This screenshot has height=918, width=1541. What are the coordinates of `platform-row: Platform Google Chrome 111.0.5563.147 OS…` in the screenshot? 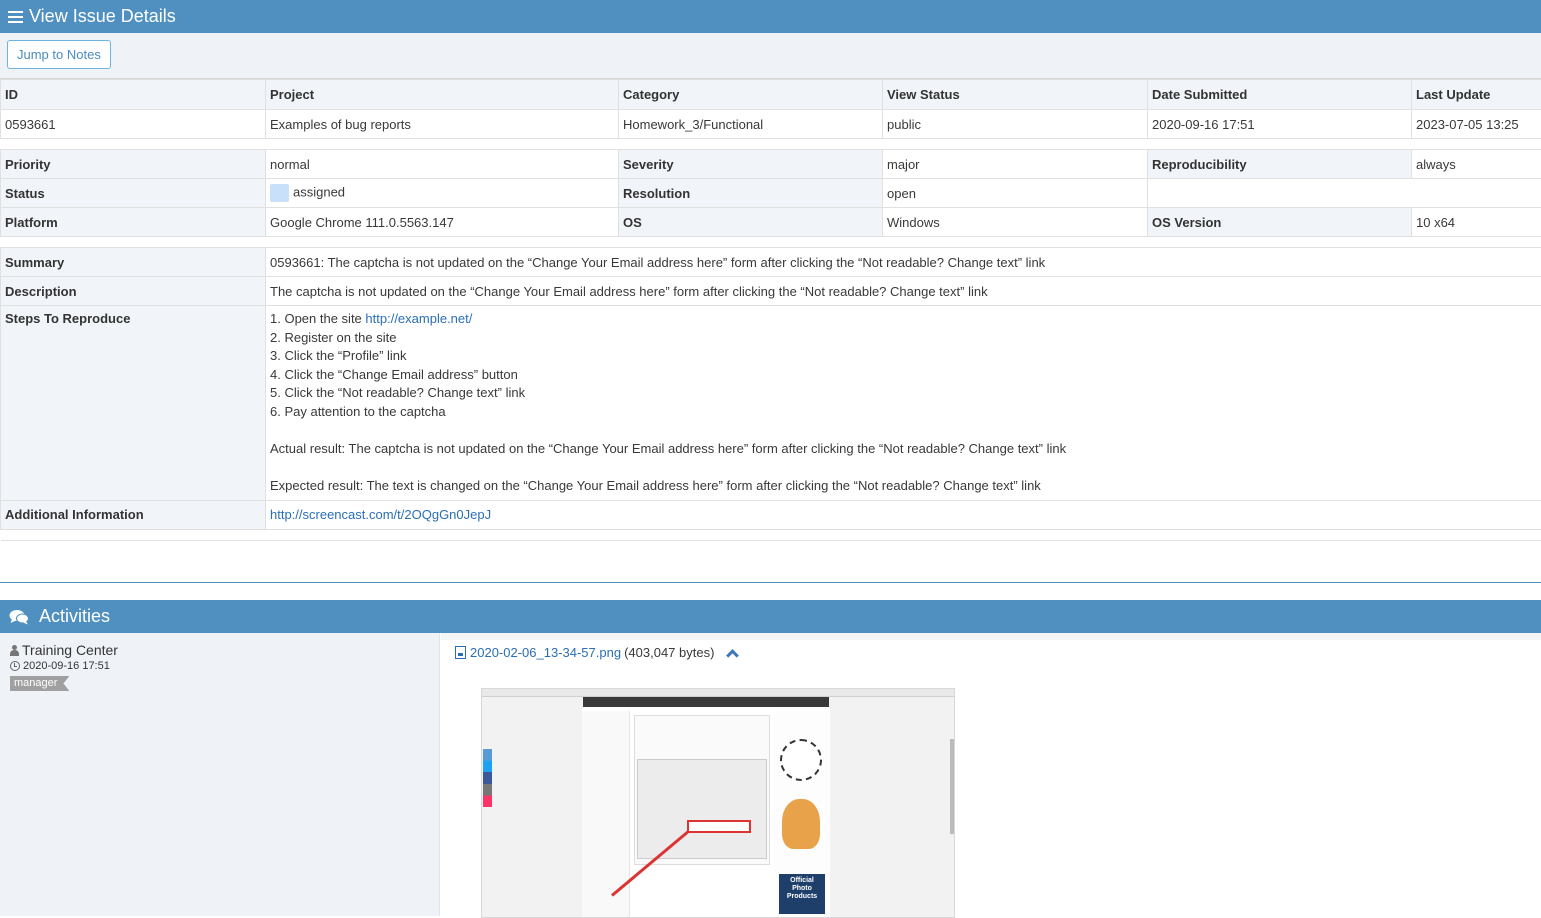 It's located at (771, 222).